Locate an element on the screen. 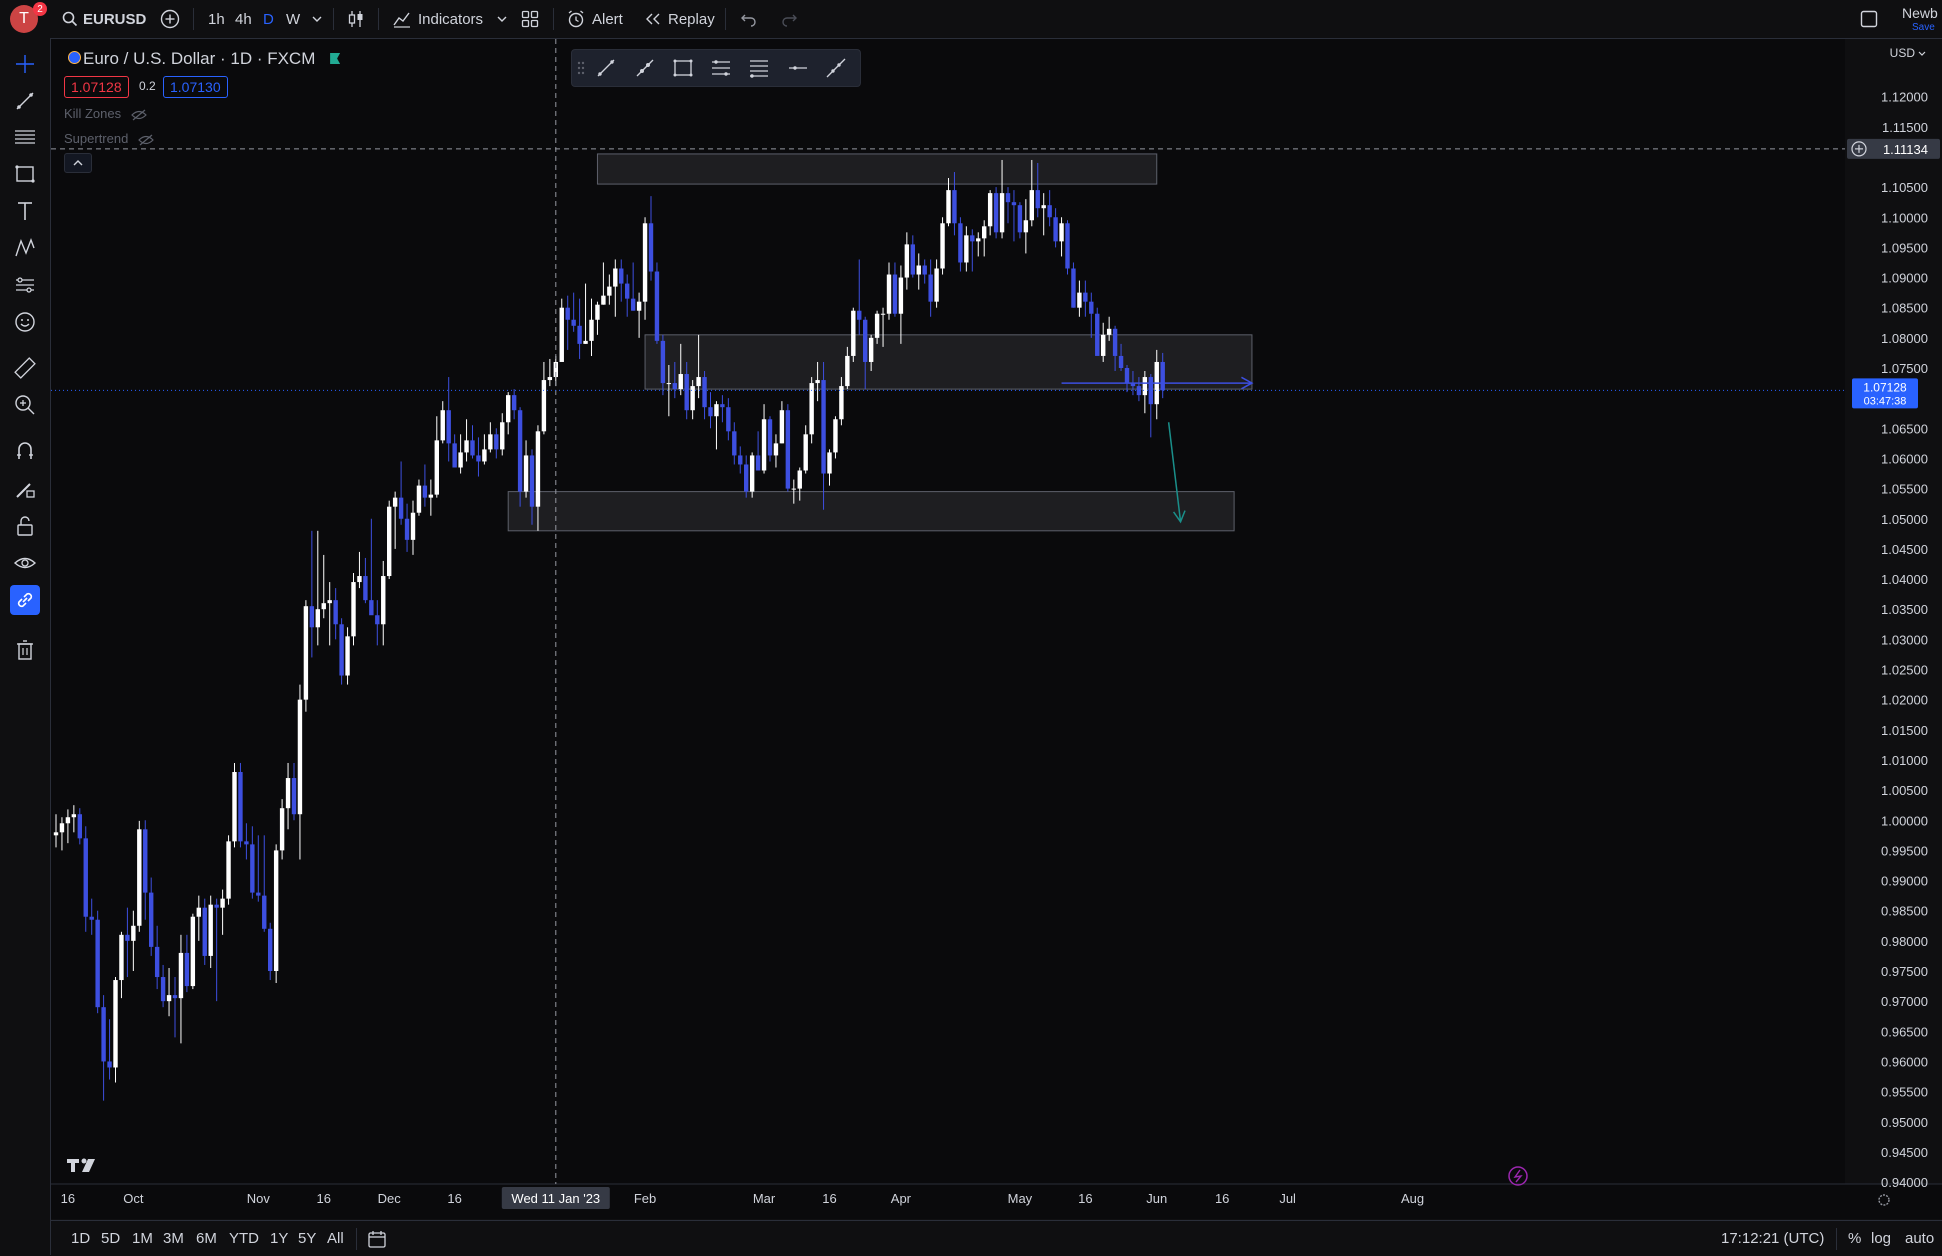  trend-line-tool is located at coordinates (25, 101).